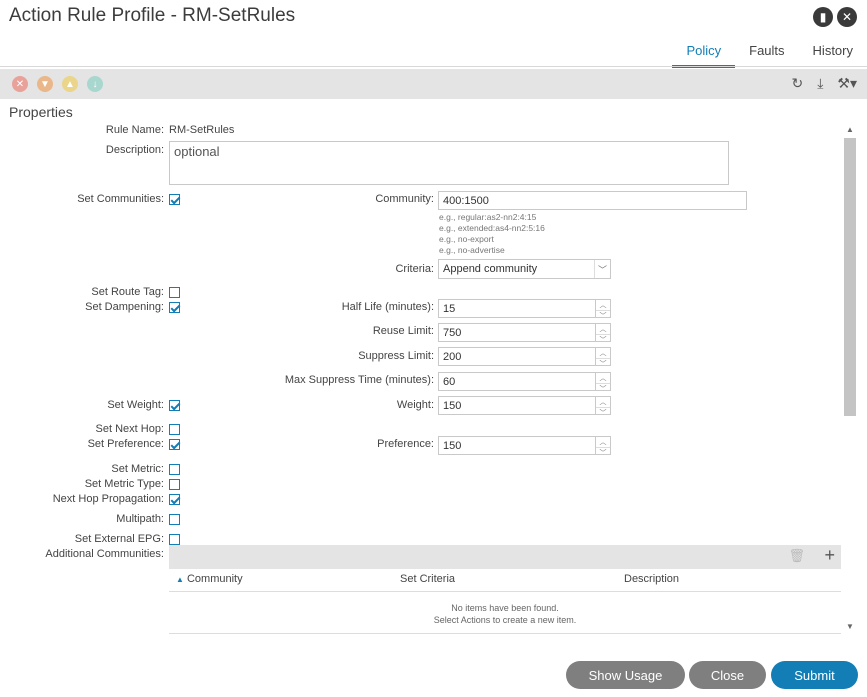  I want to click on scrollbar: ▲ ▼, so click(849, 378).